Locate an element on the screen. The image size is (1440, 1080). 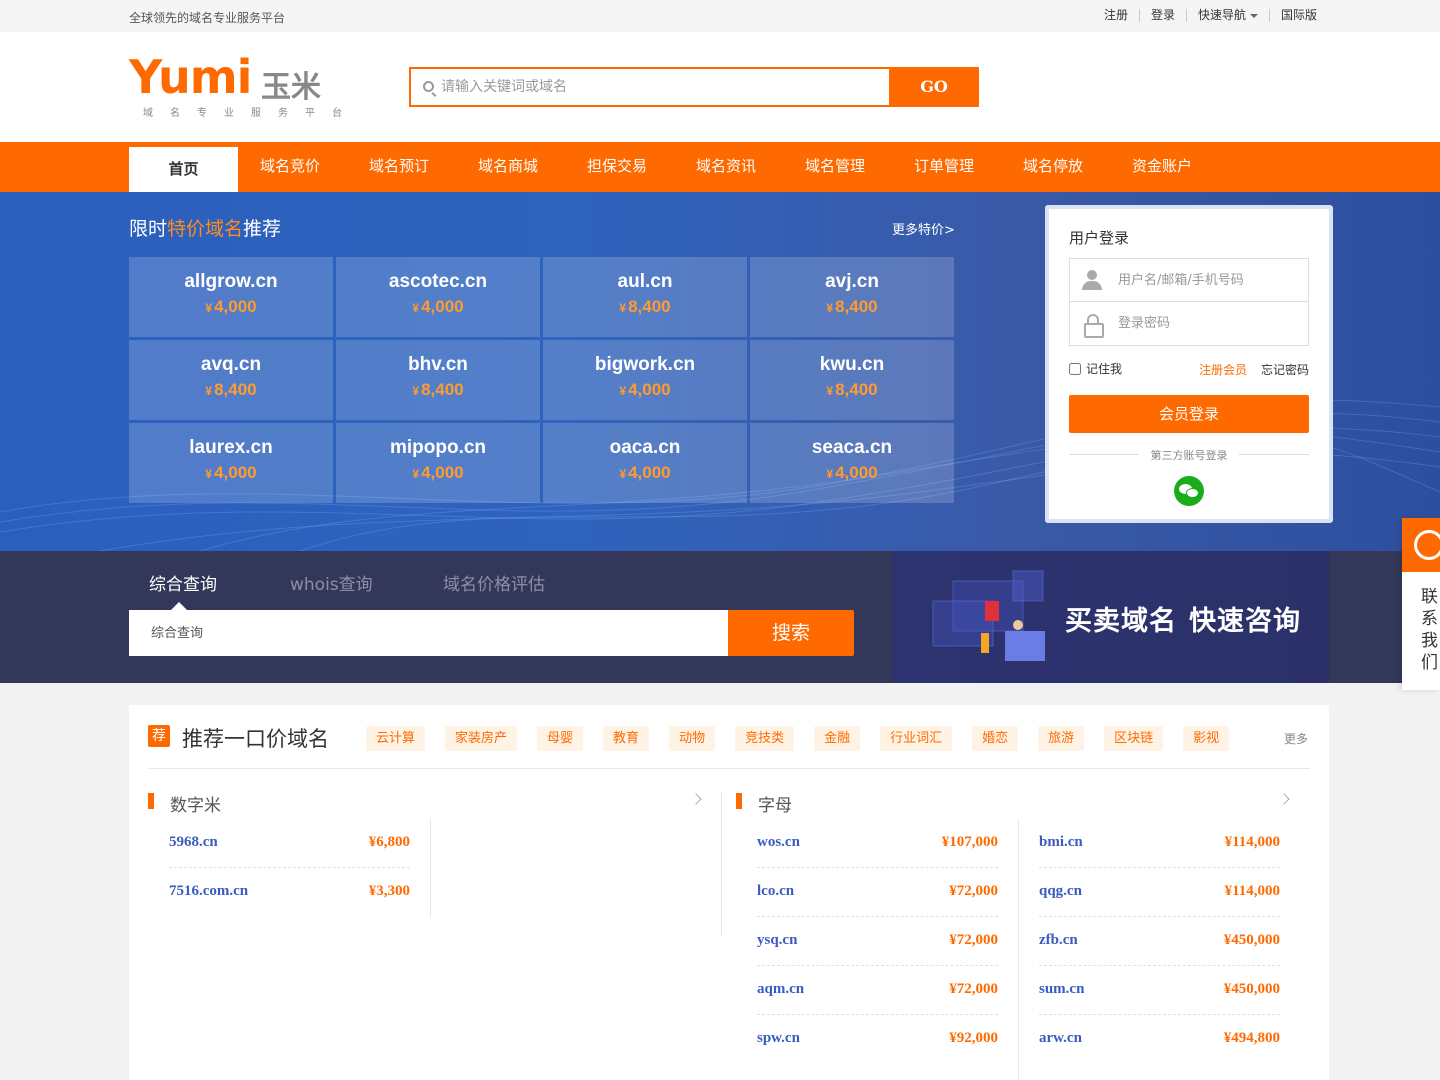
register-link: 注册 is located at coordinates (1116, 15).